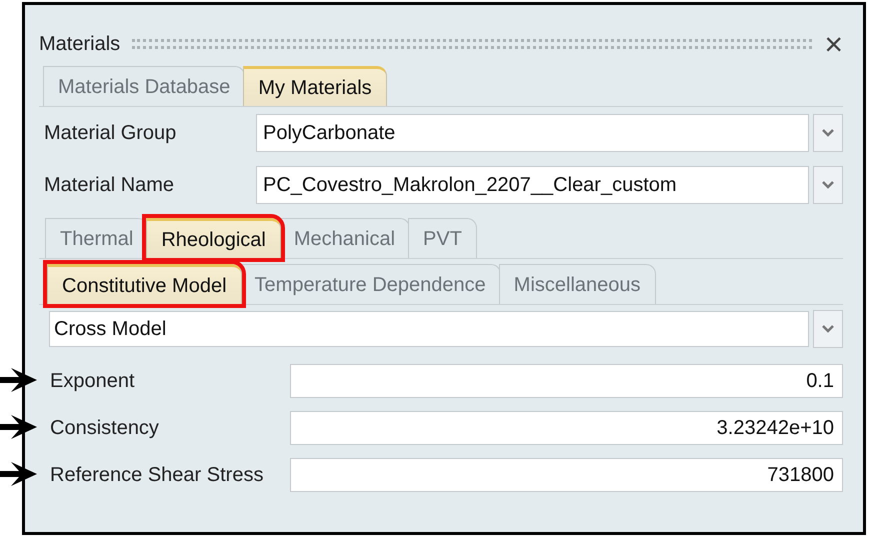 This screenshot has height=537, width=874. What do you see at coordinates (93, 381) in the screenshot?
I see `field-label: Exponent` at bounding box center [93, 381].